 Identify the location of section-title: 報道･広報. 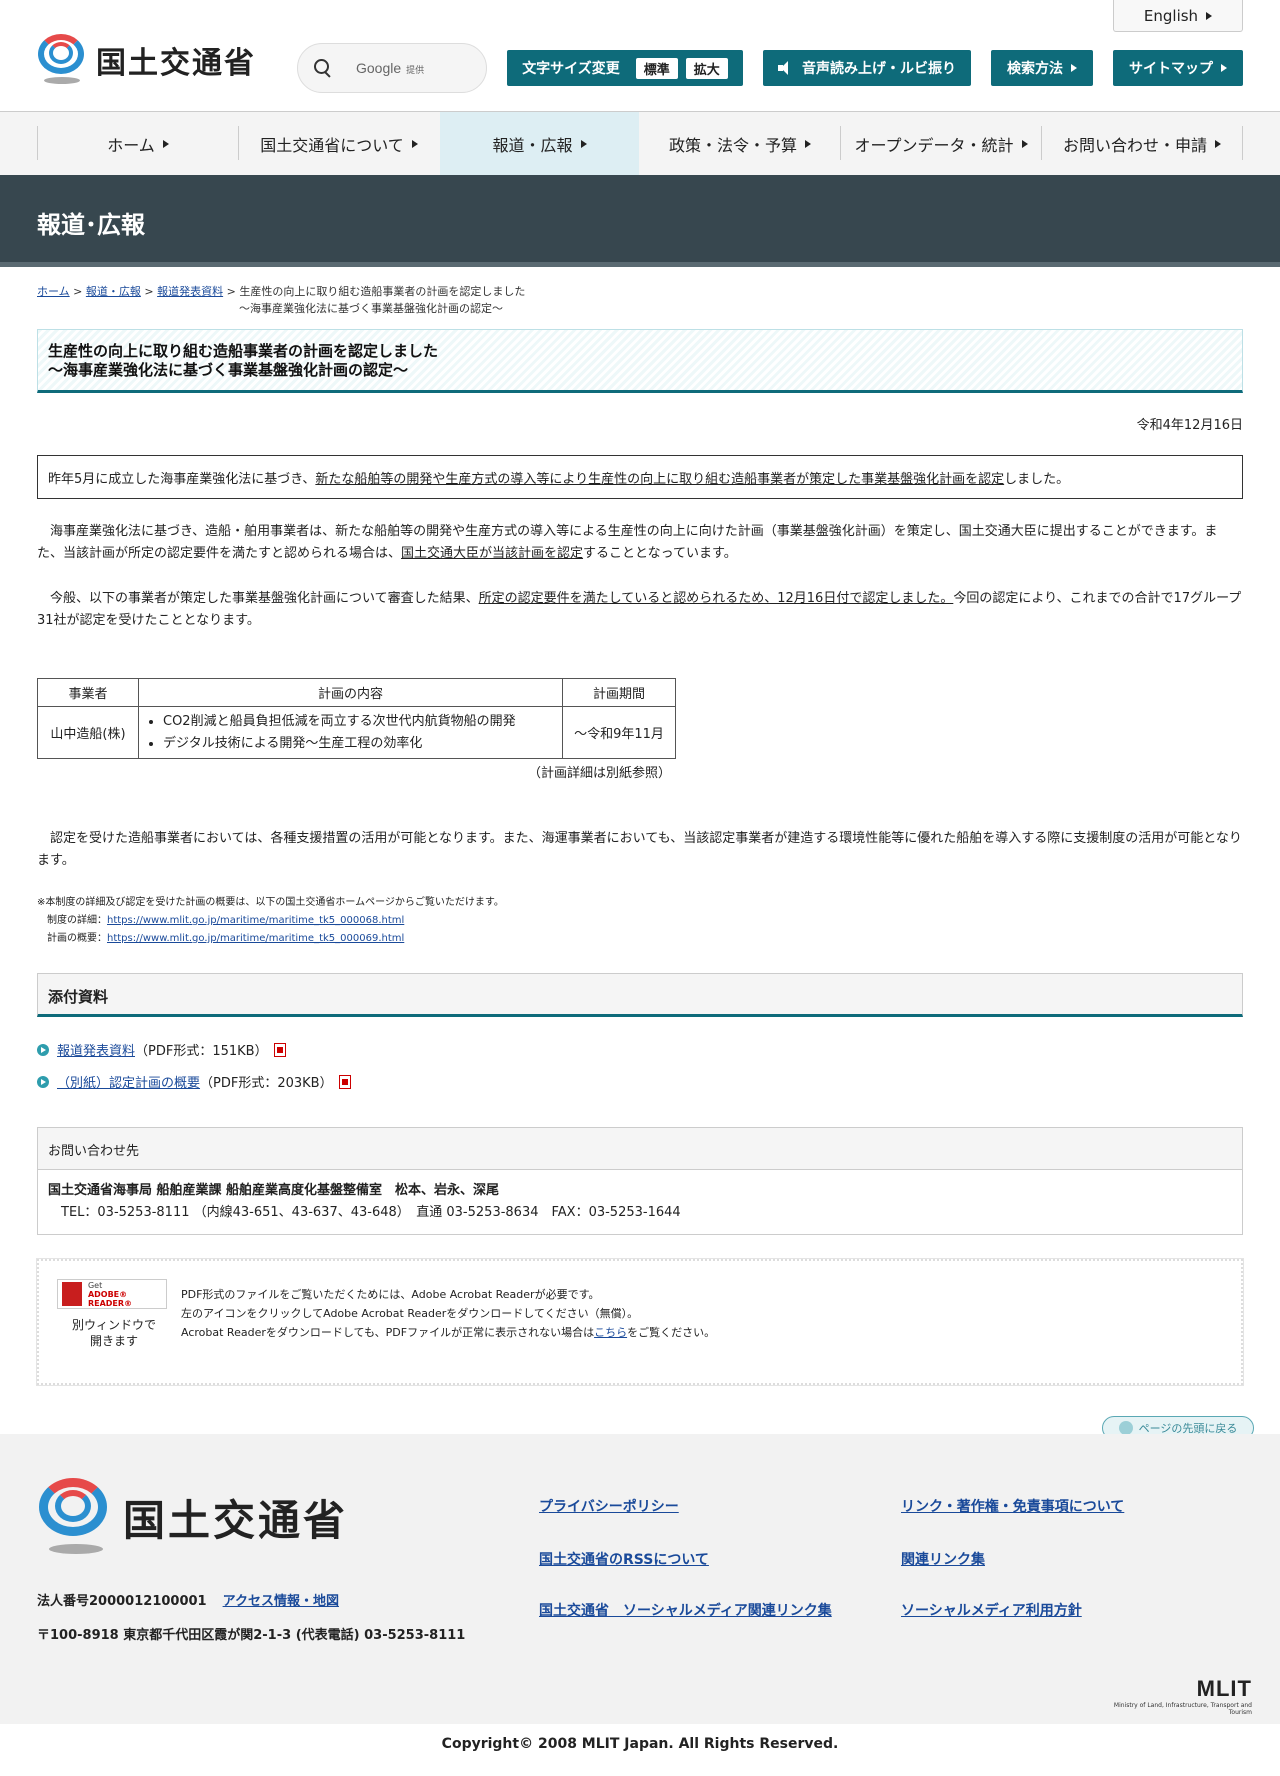
(91, 225).